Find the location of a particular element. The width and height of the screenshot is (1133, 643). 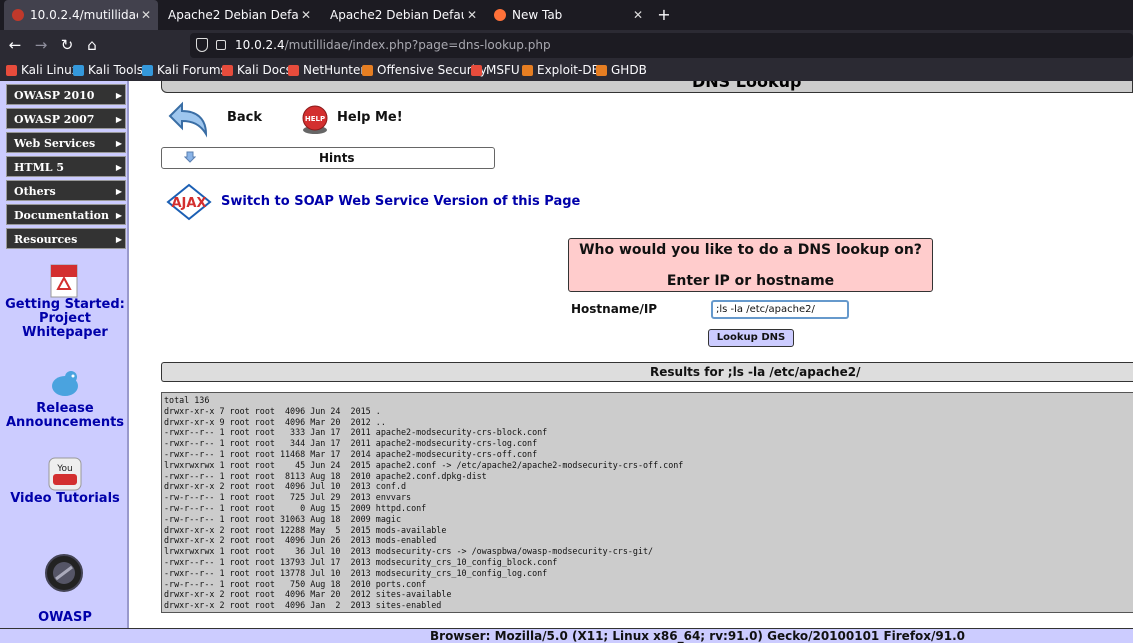

new-tab-button: + is located at coordinates (664, 15).